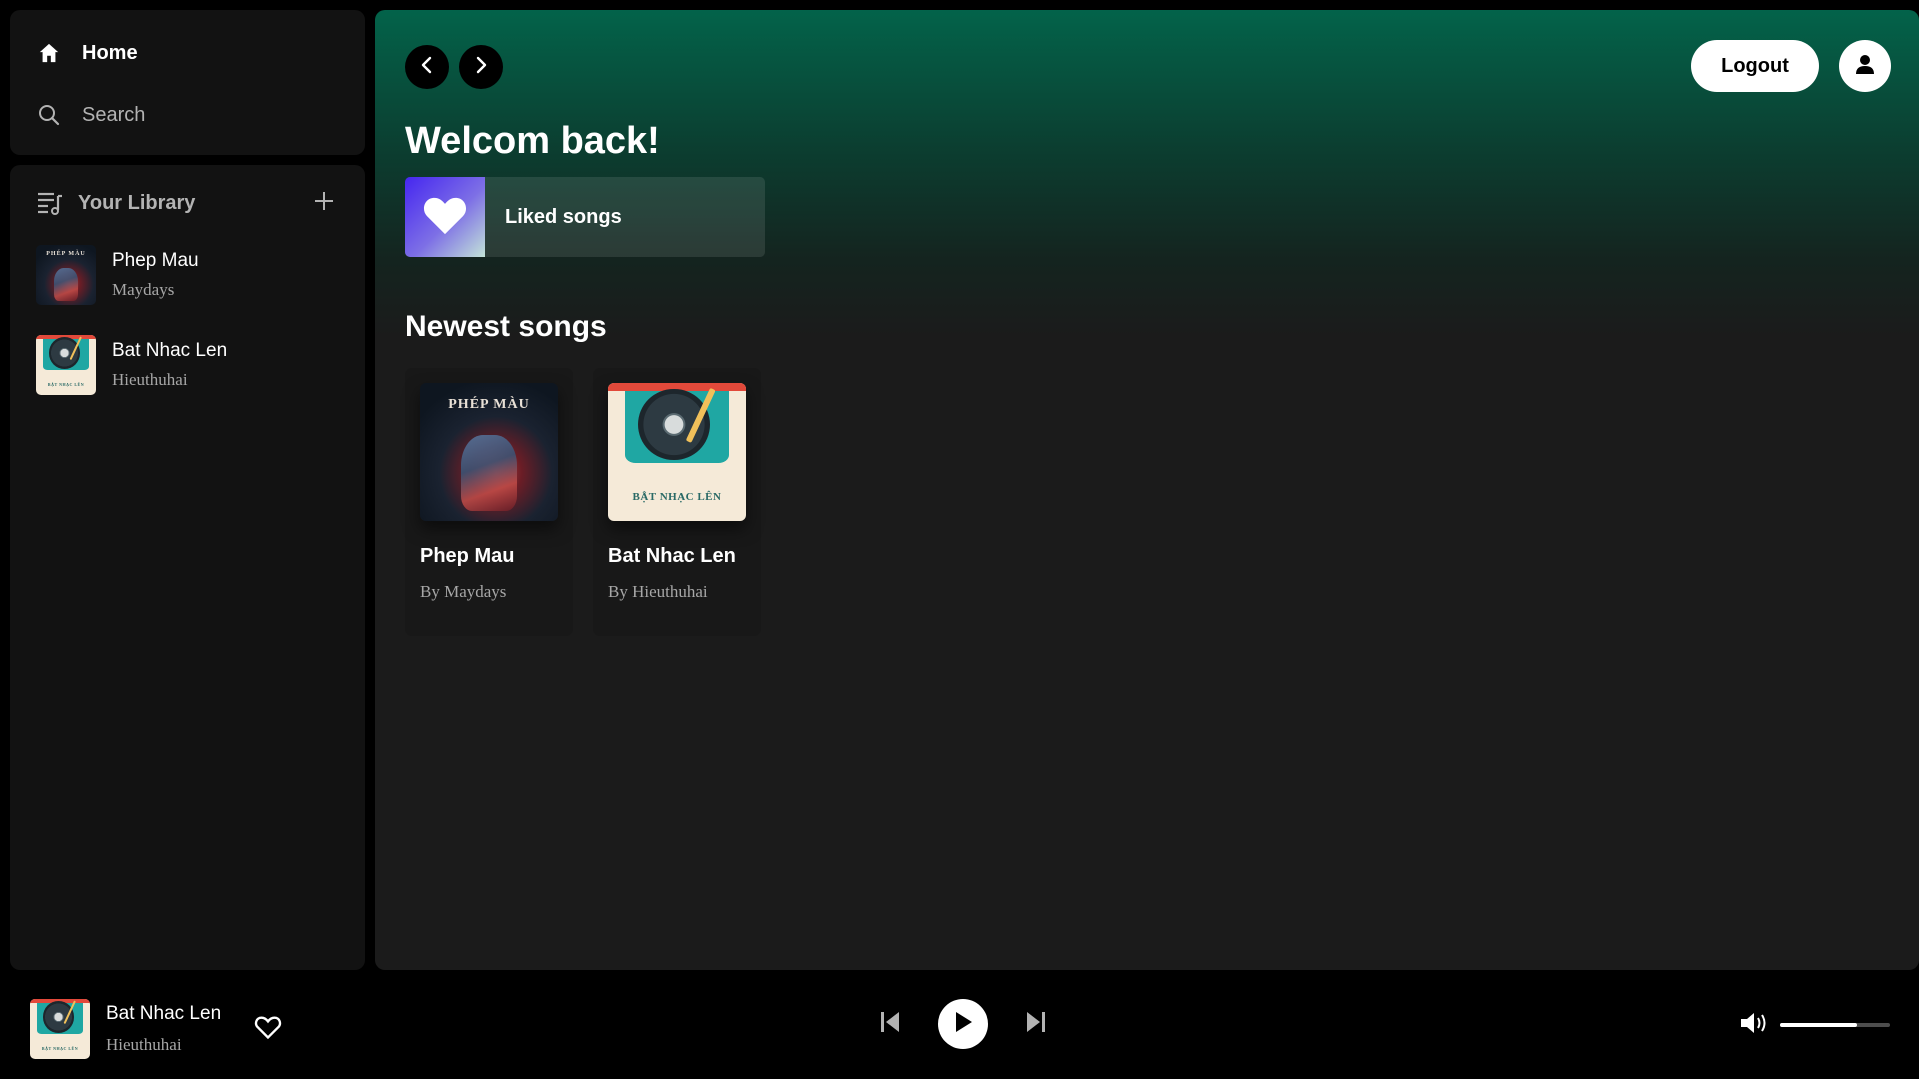  I want to click on library-icon, so click(50, 203).